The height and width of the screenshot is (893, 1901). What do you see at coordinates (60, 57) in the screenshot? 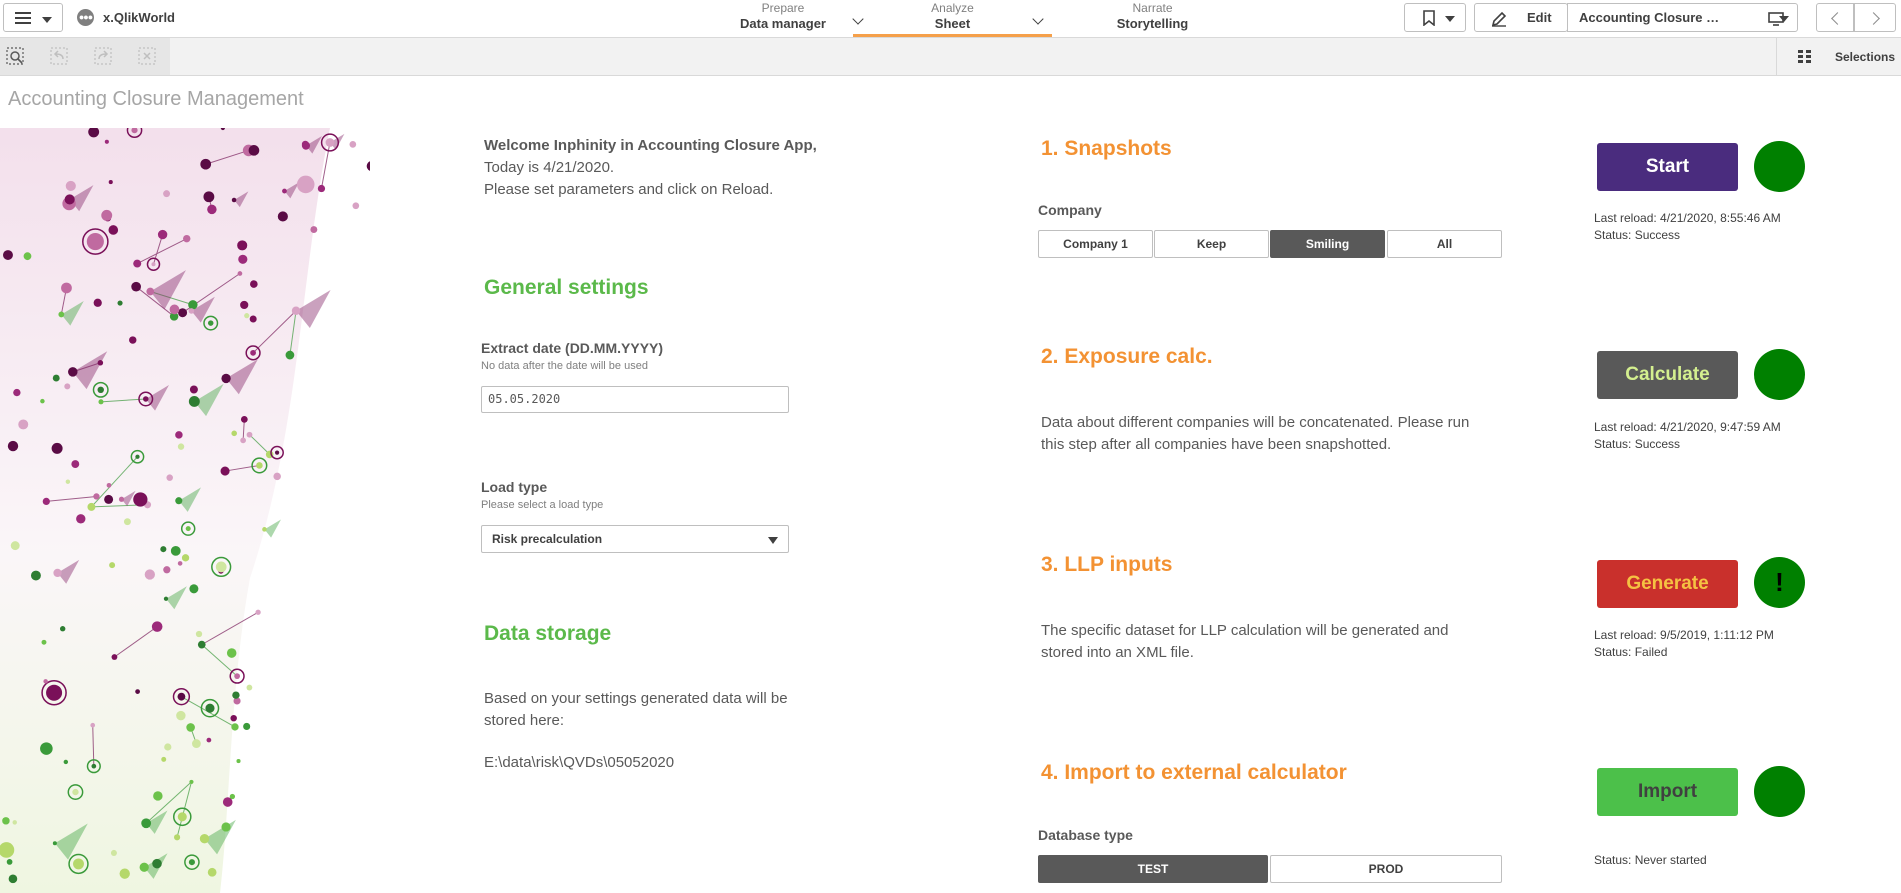
I see `step-back-icon` at bounding box center [60, 57].